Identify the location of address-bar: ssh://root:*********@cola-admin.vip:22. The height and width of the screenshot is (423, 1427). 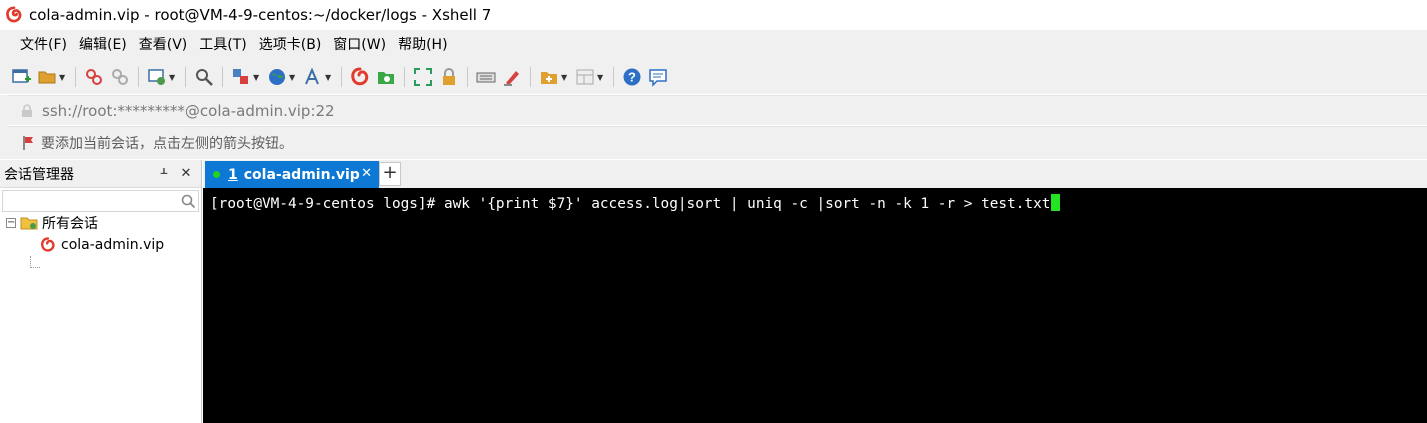
(717, 110).